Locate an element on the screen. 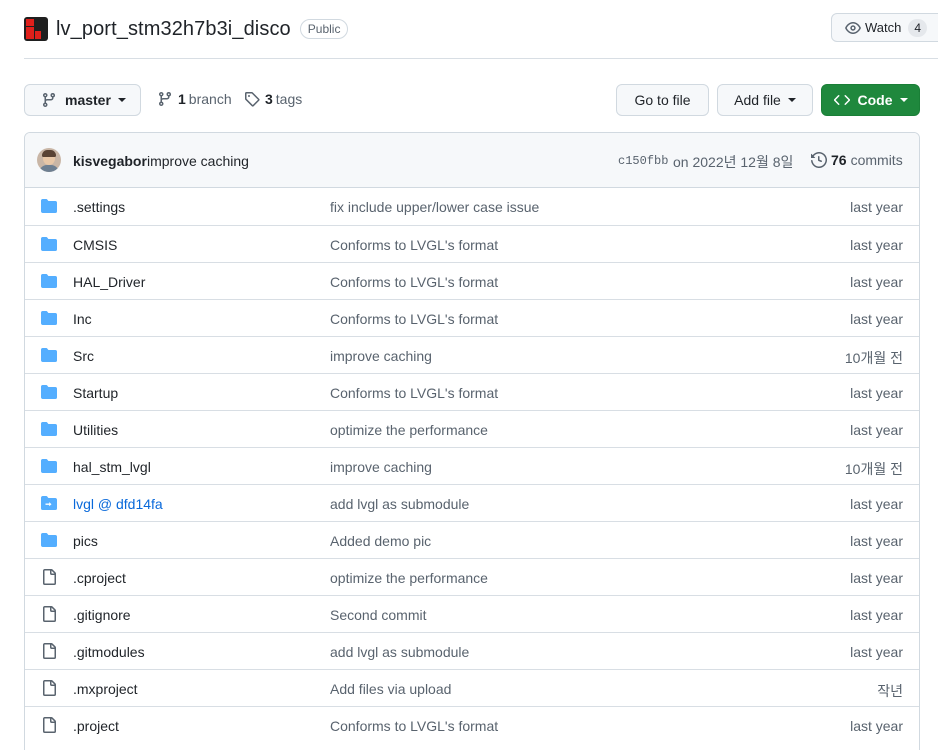  commit-label: commits is located at coordinates (876, 160).